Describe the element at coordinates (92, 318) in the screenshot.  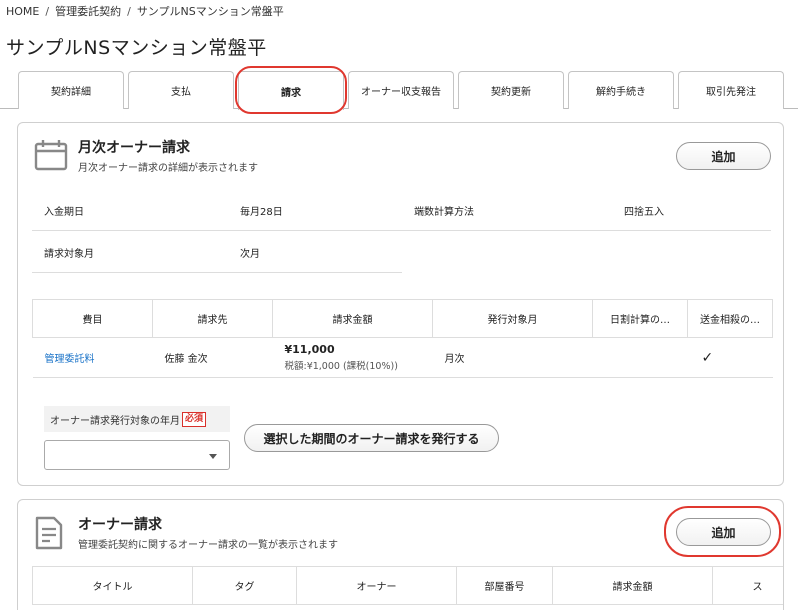
I see `column-header: 費目` at that location.